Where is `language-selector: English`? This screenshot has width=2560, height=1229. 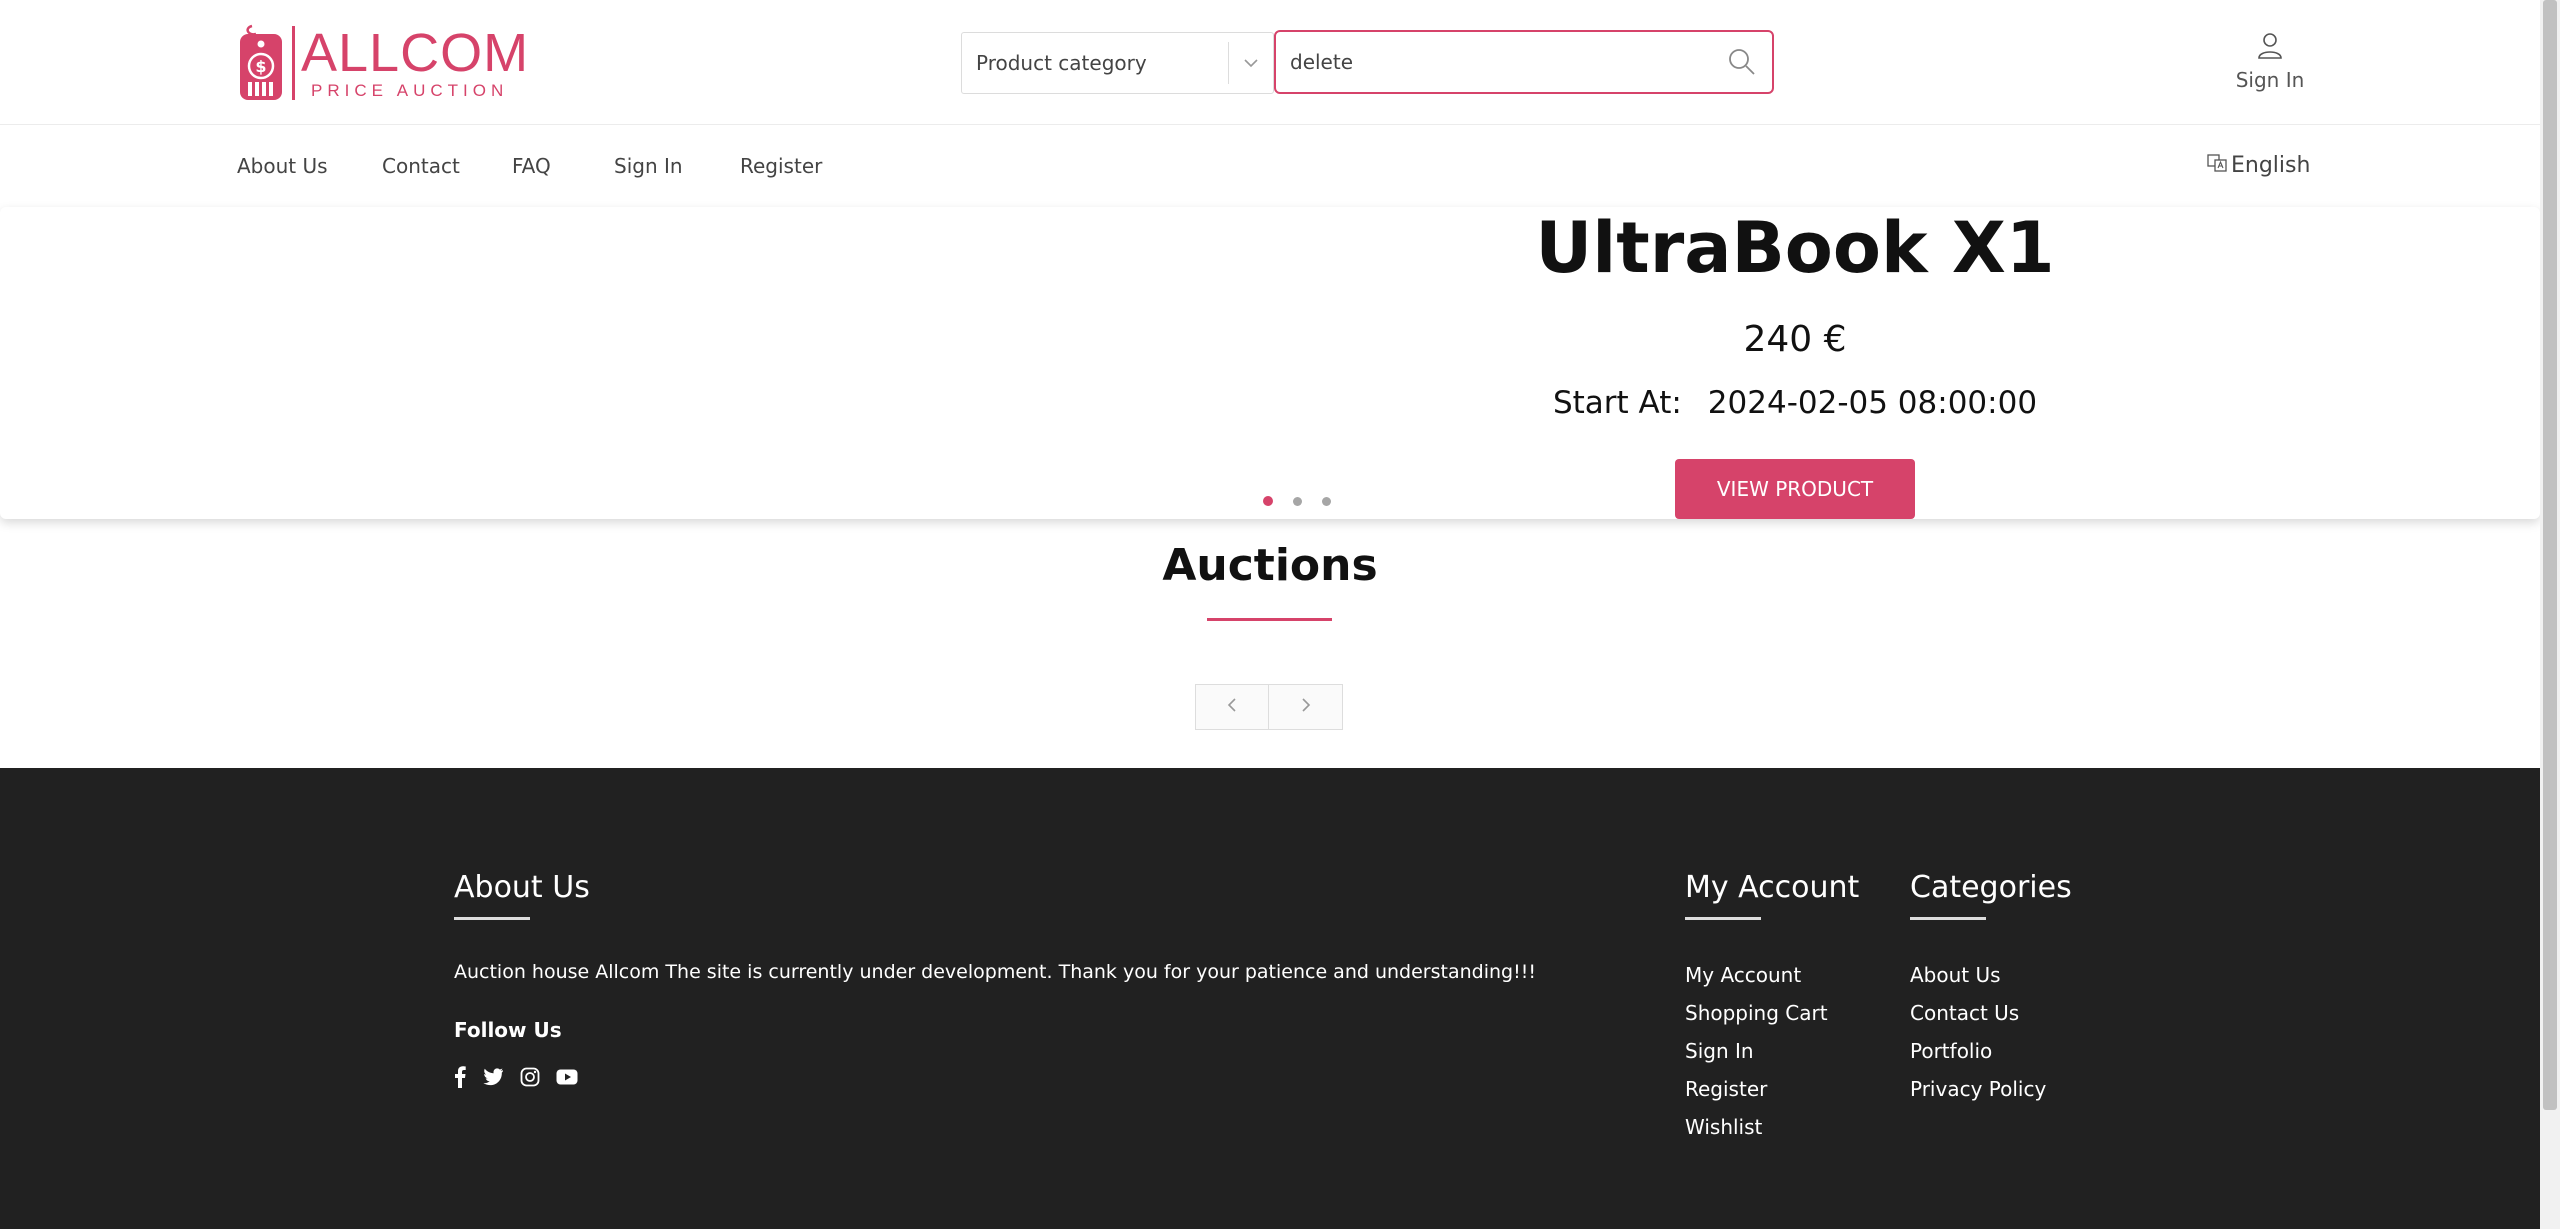 language-selector: English is located at coordinates (2258, 165).